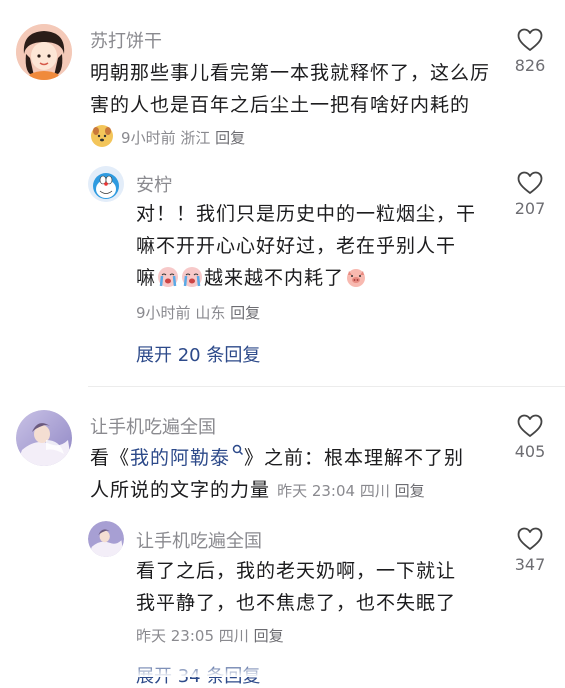  What do you see at coordinates (102, 136) in the screenshot?
I see `dog-face-emoji-icon` at bounding box center [102, 136].